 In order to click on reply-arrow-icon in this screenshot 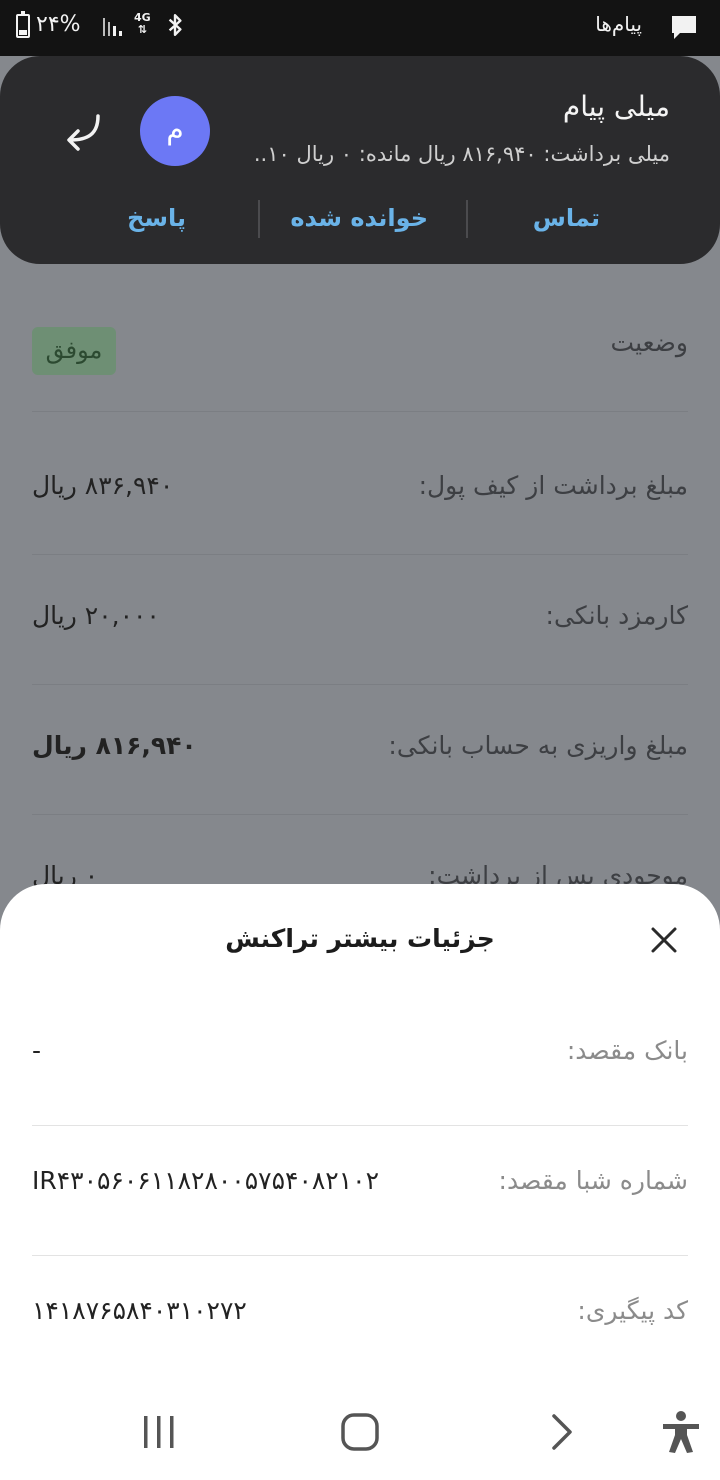, I will do `click(82, 132)`.